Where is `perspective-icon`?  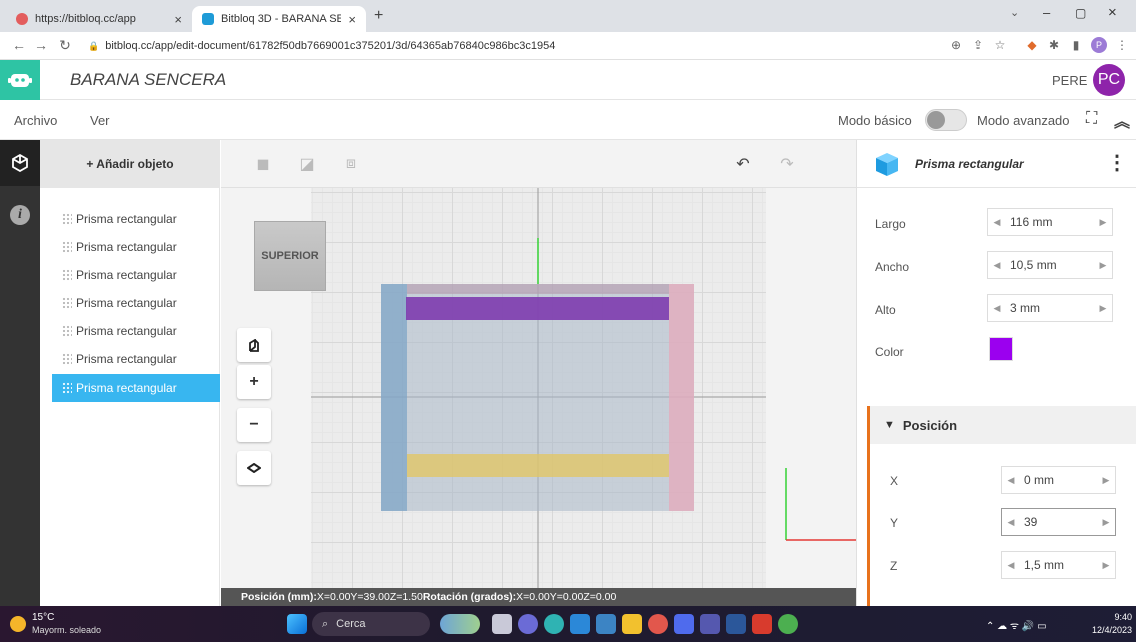 perspective-icon is located at coordinates (254, 345).